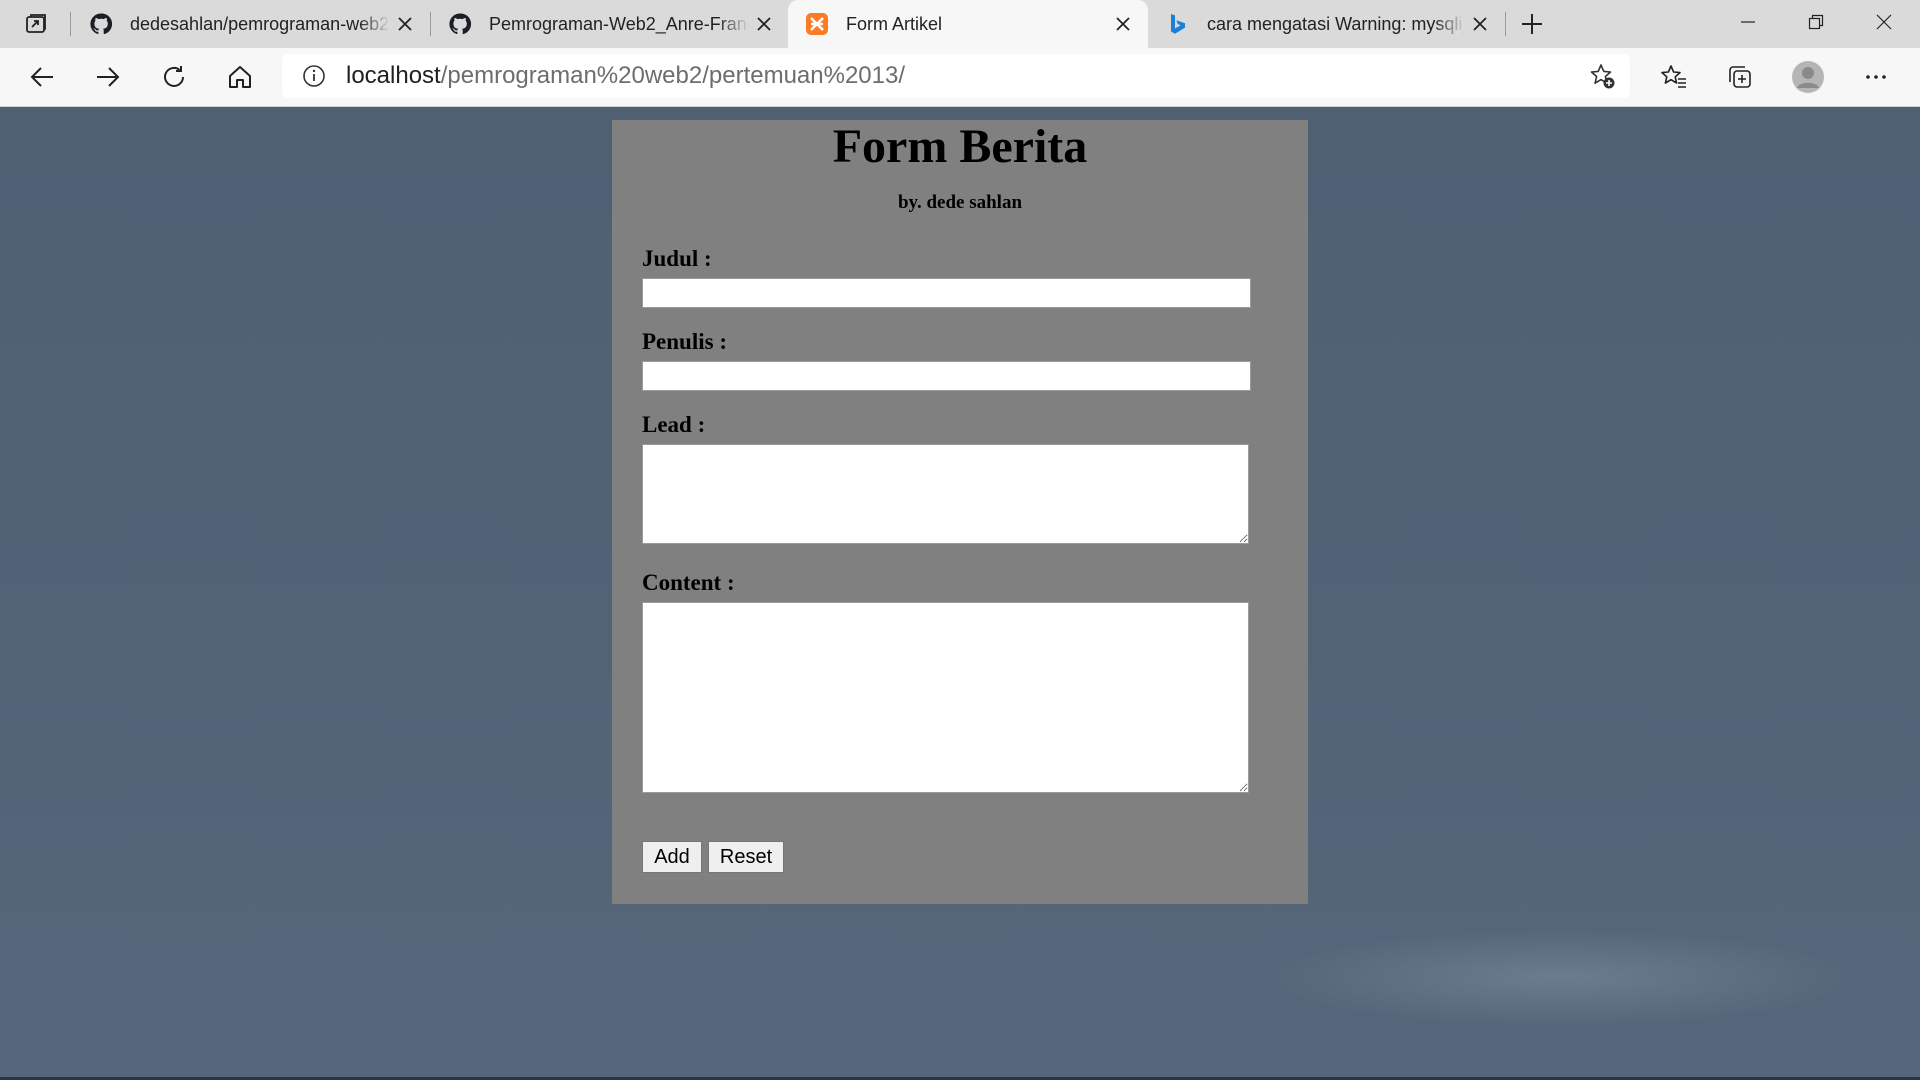 This screenshot has width=1920, height=1080. Describe the element at coordinates (674, 424) in the screenshot. I see `lead-label: Lead :` at that location.